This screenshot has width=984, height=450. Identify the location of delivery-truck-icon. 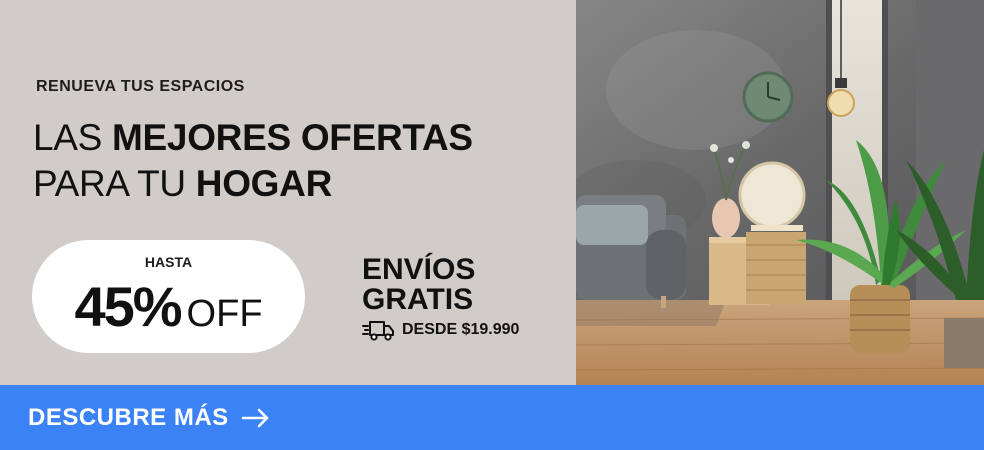
(378, 331).